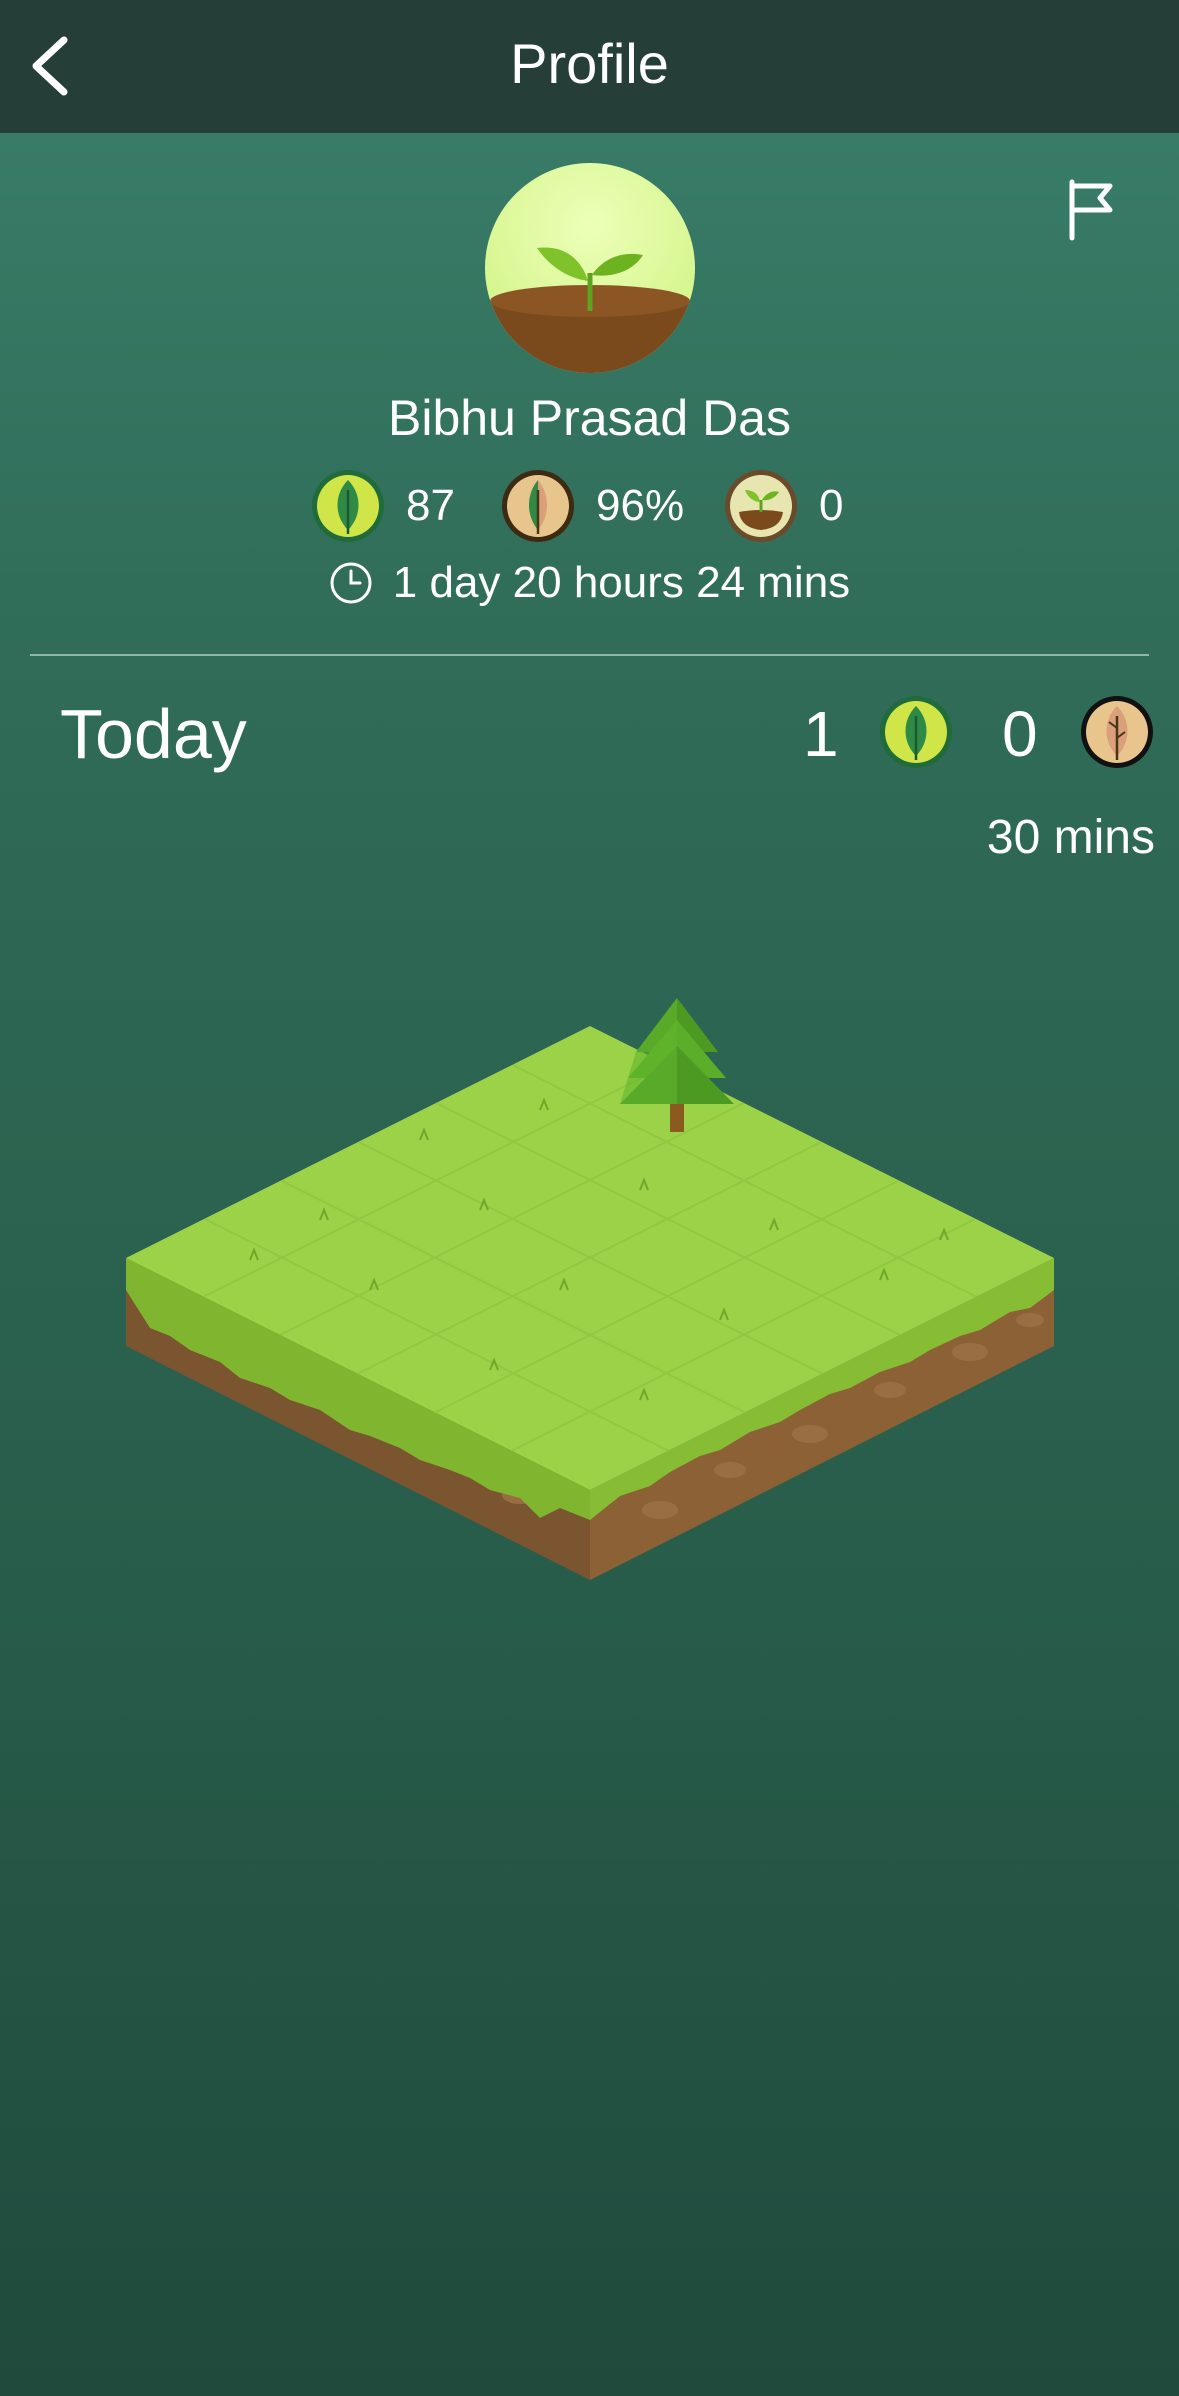  I want to click on healthy-trees-stat: 87, so click(382, 506).